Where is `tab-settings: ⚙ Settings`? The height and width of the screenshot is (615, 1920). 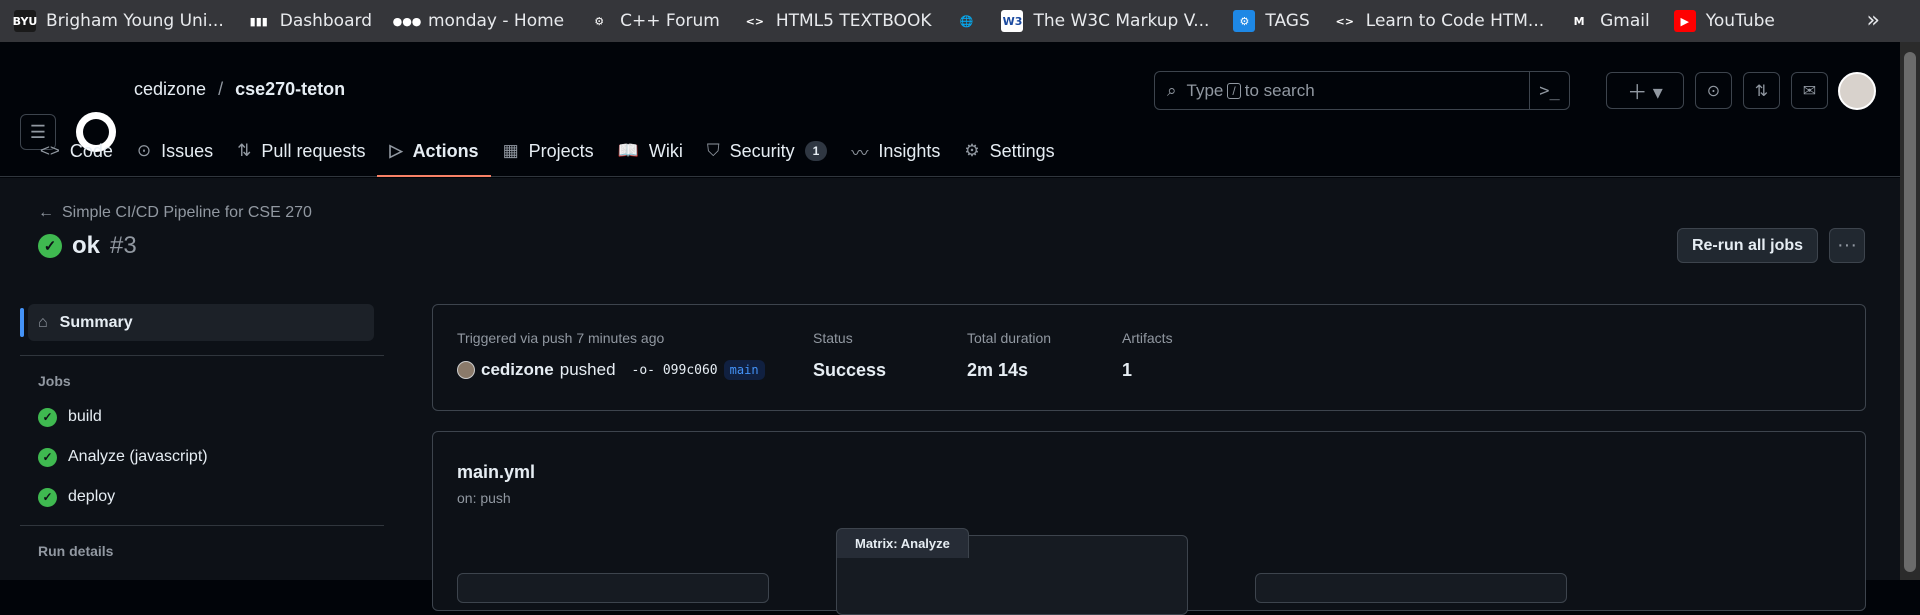
tab-settings: ⚙ Settings is located at coordinates (1009, 151).